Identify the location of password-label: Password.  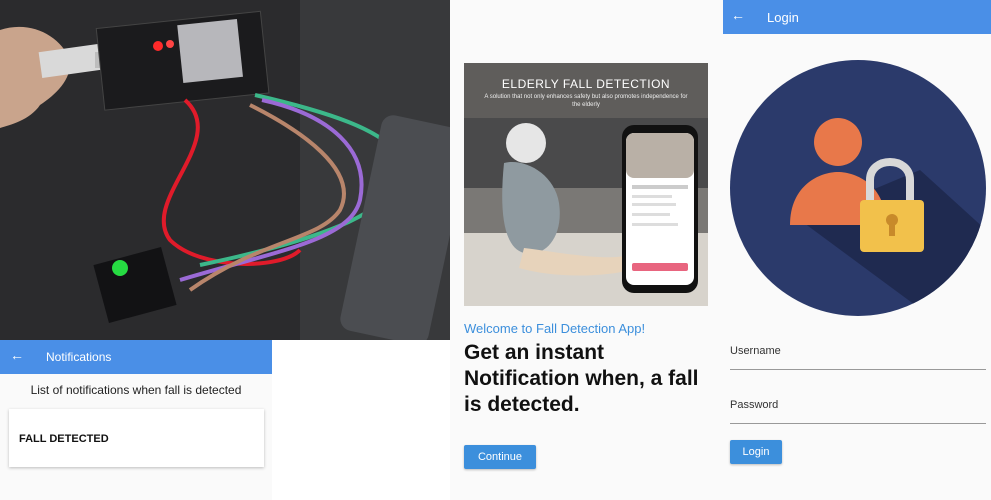
(754, 405).